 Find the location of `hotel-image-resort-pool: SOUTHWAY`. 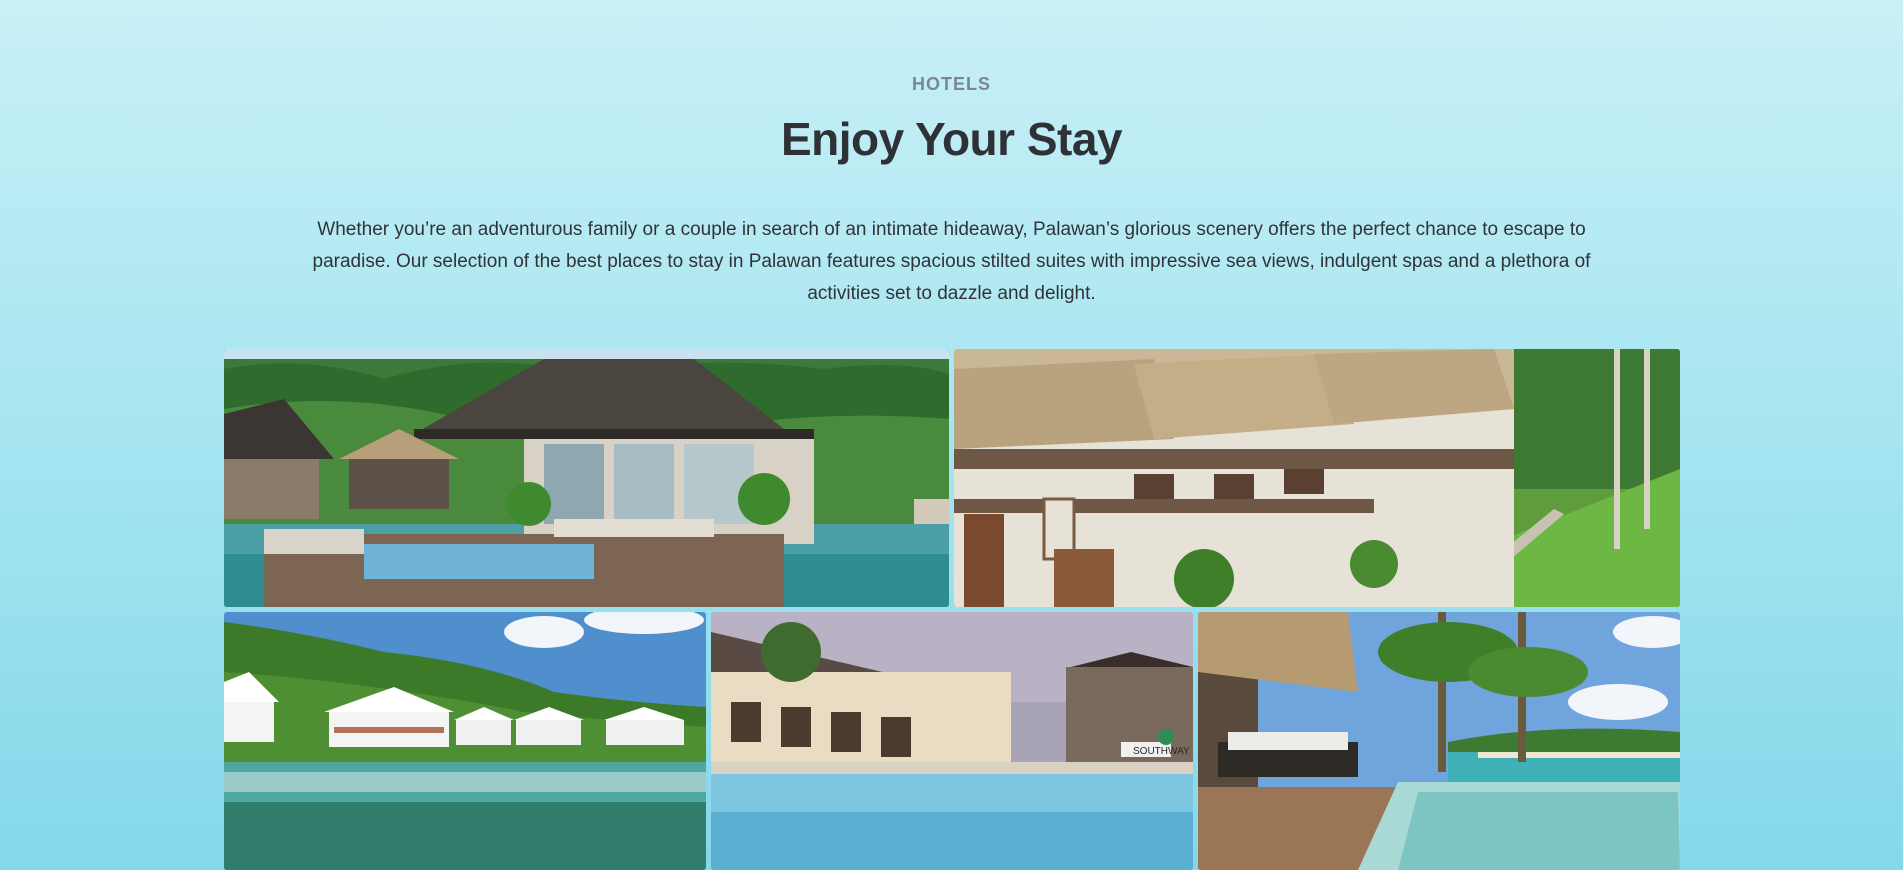

hotel-image-resort-pool: SOUTHWAY is located at coordinates (952, 741).